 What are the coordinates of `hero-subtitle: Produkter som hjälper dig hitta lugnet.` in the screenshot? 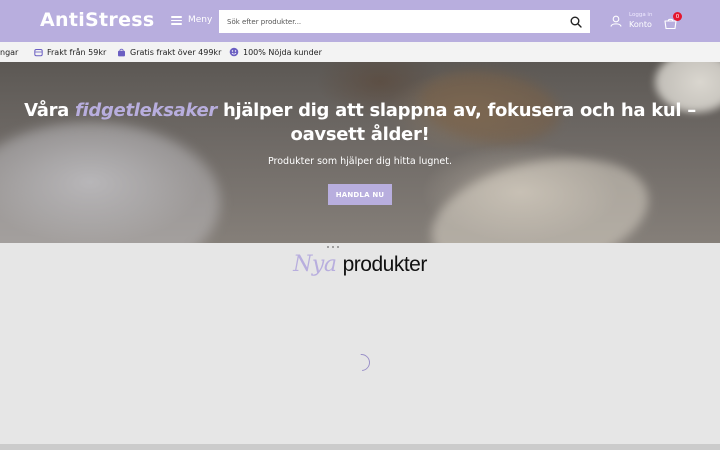 It's located at (360, 161).